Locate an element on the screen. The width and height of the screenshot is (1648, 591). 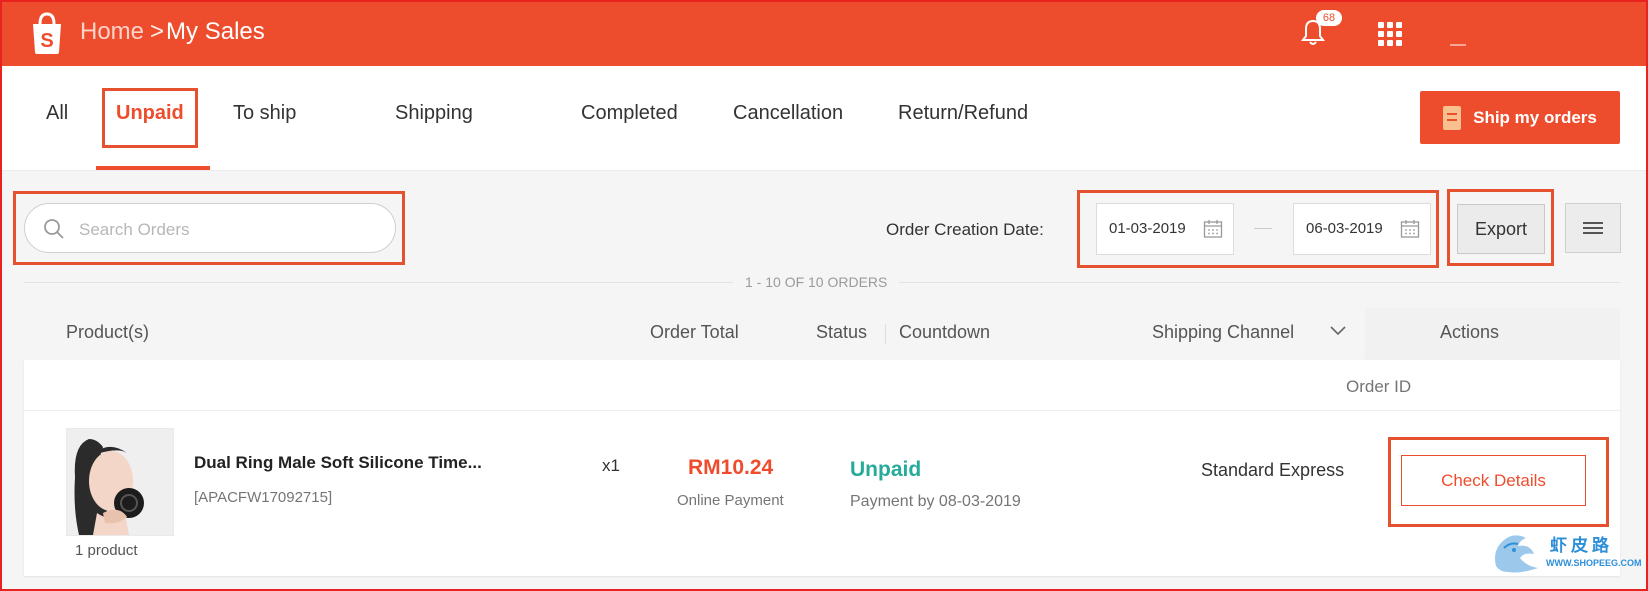
user-menu is located at coordinates (1458, 45).